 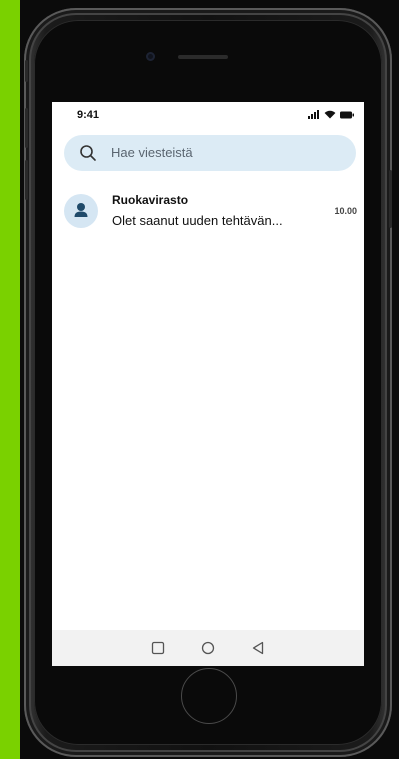 What do you see at coordinates (150, 200) in the screenshot?
I see `sender-name: Ruokavirasto` at bounding box center [150, 200].